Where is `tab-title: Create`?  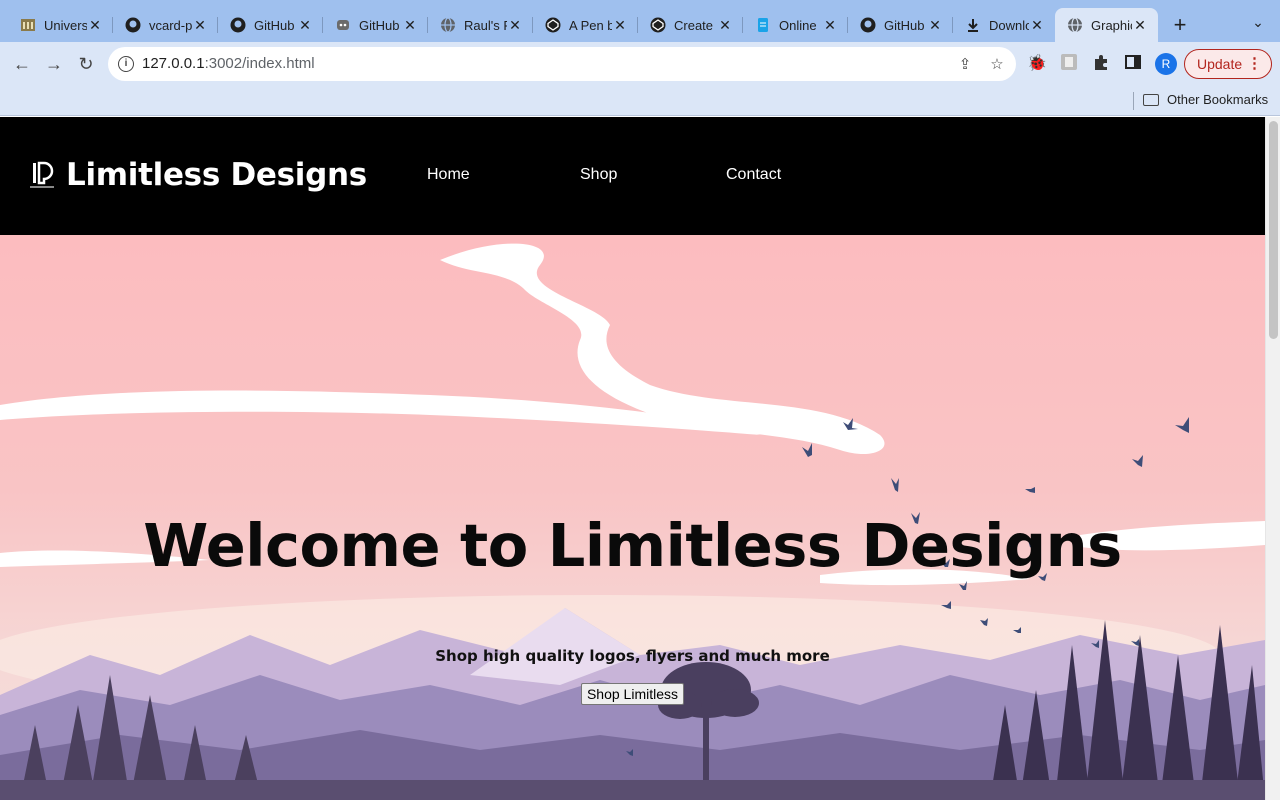 tab-title: Create is located at coordinates (694, 25).